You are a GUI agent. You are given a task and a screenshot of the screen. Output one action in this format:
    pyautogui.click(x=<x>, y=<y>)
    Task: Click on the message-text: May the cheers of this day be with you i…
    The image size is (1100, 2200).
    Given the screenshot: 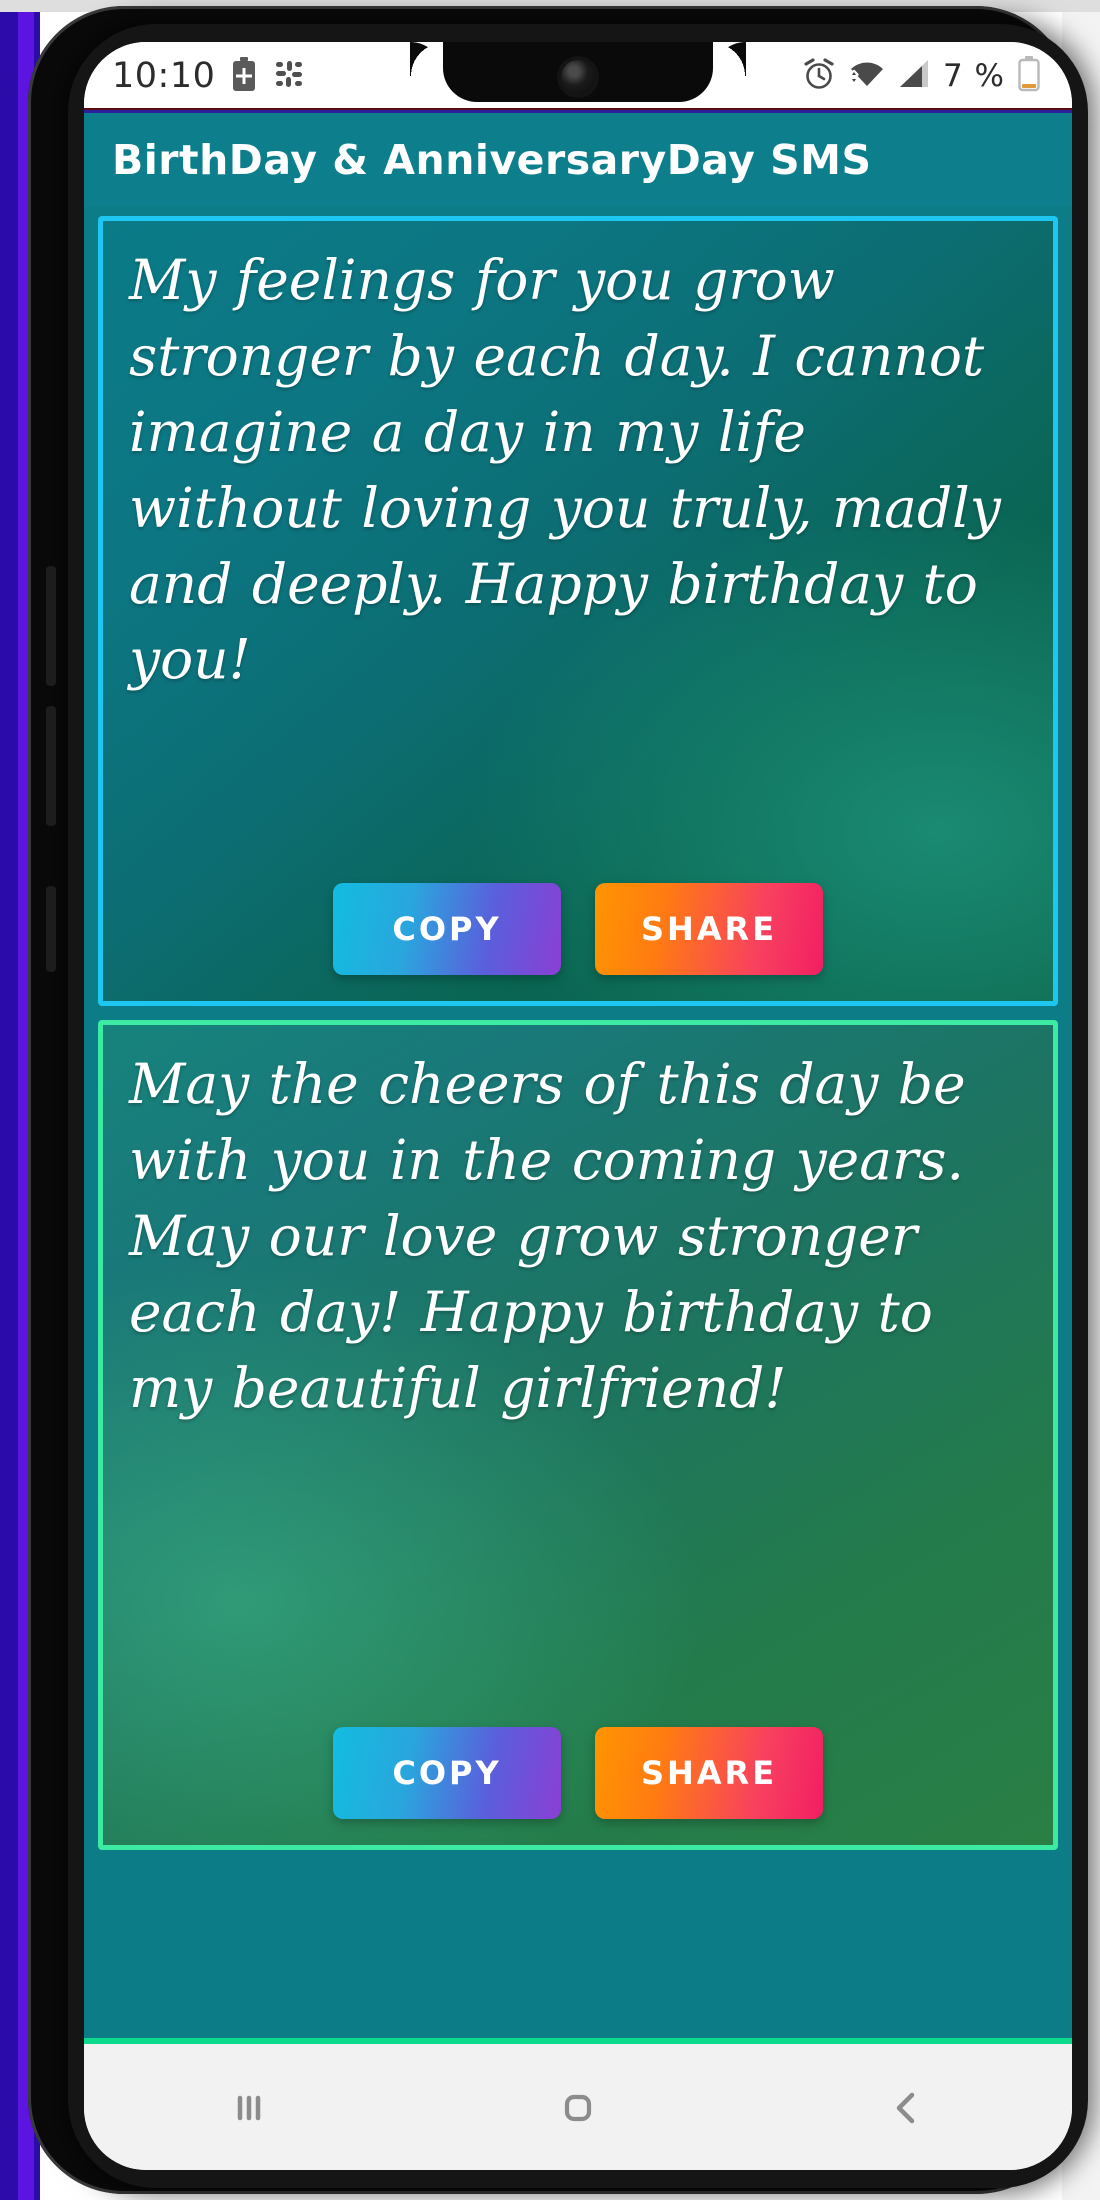 What is the action you would take?
    pyautogui.click(x=547, y=1236)
    